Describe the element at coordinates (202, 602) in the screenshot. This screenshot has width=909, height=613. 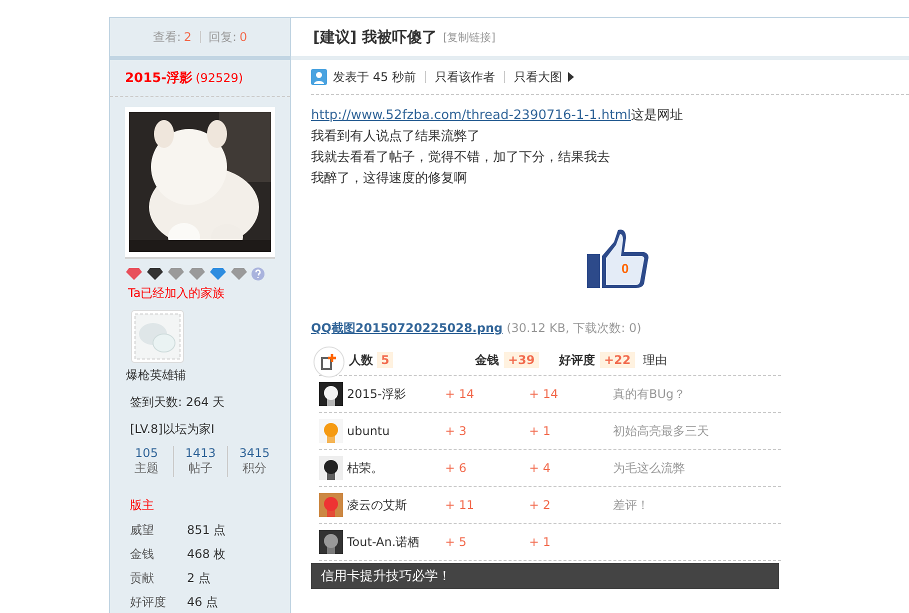
I see `attribute-value: 46 点` at that location.